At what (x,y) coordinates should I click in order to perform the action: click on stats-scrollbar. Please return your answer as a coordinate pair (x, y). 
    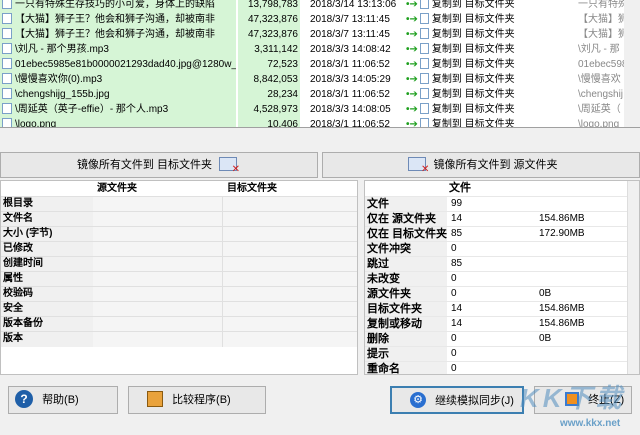
    Looking at the image, I should click on (633, 277).